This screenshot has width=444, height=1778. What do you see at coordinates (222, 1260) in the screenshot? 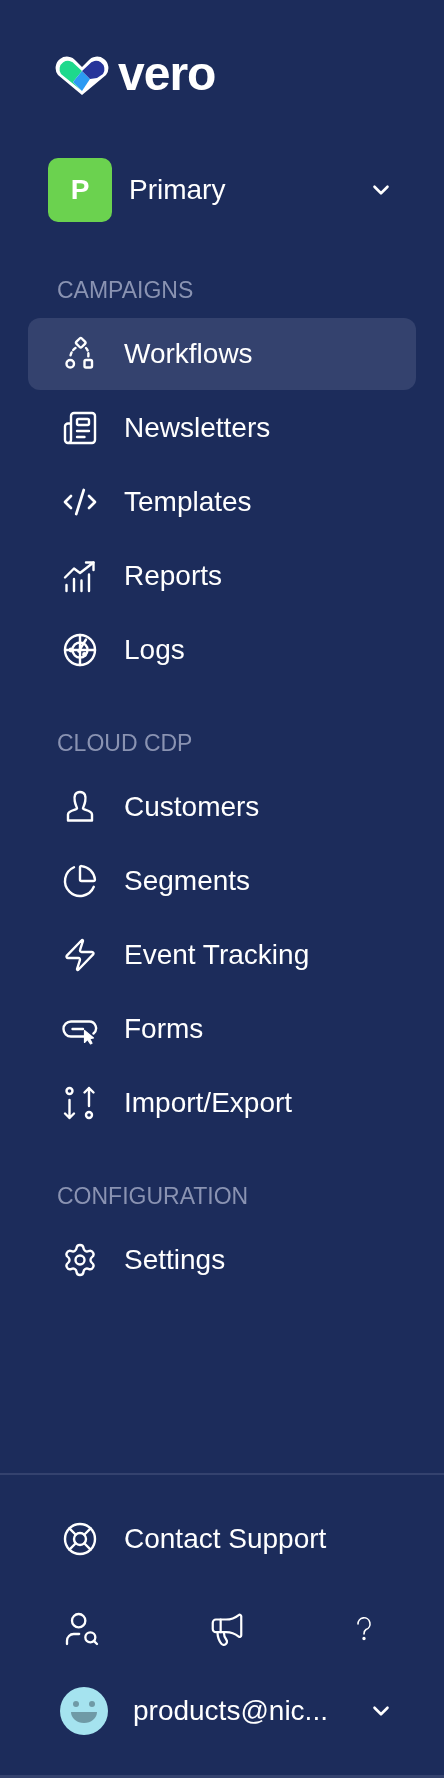
I see `nav-item: Settings` at bounding box center [222, 1260].